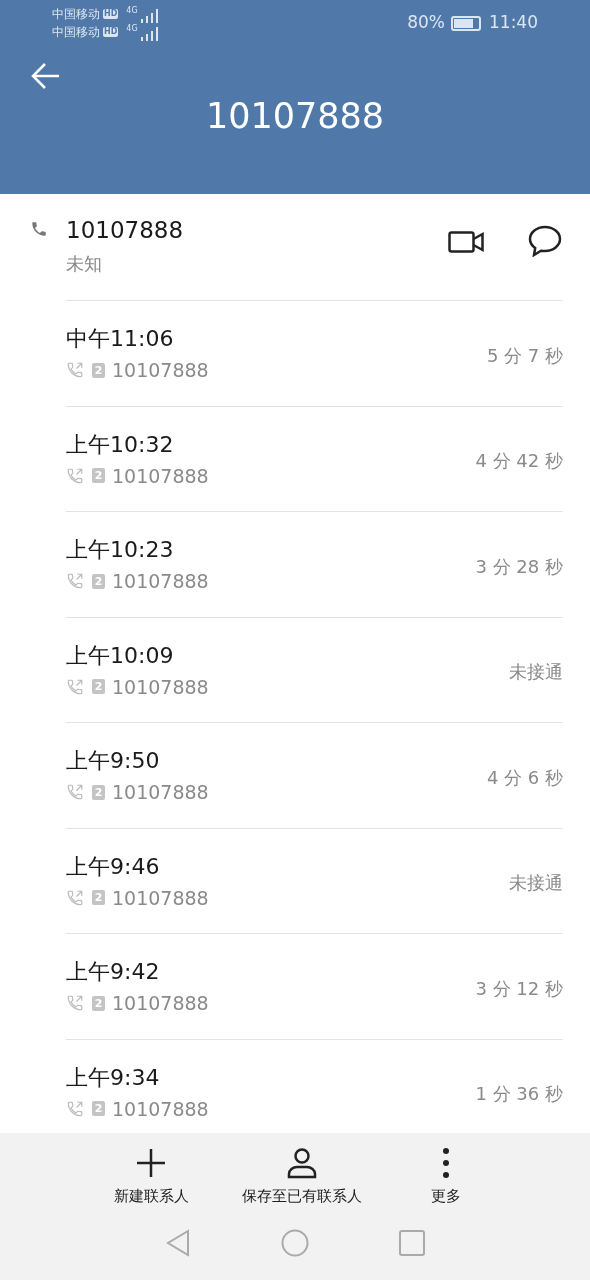 The image size is (590, 1280). I want to click on call-duration: 4 分 6 秒, so click(524, 777).